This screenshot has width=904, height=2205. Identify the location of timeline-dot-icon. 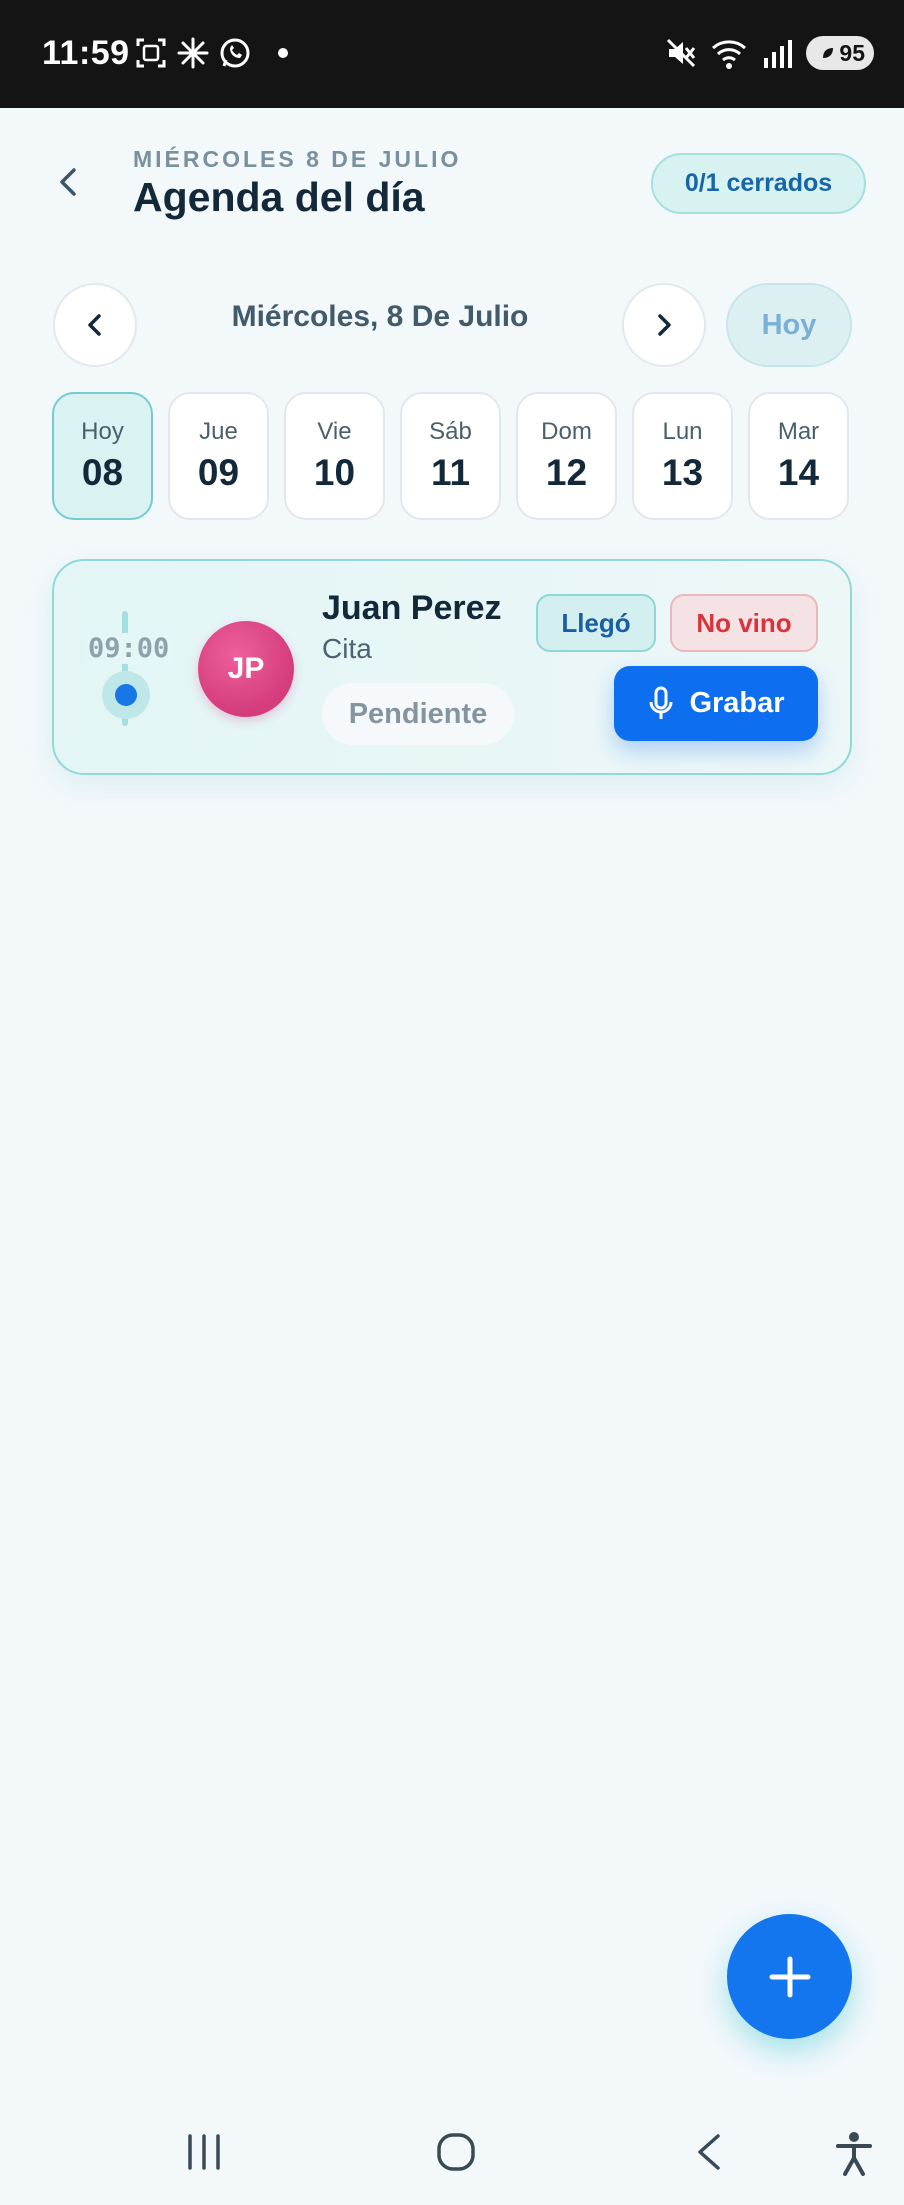
(126, 695).